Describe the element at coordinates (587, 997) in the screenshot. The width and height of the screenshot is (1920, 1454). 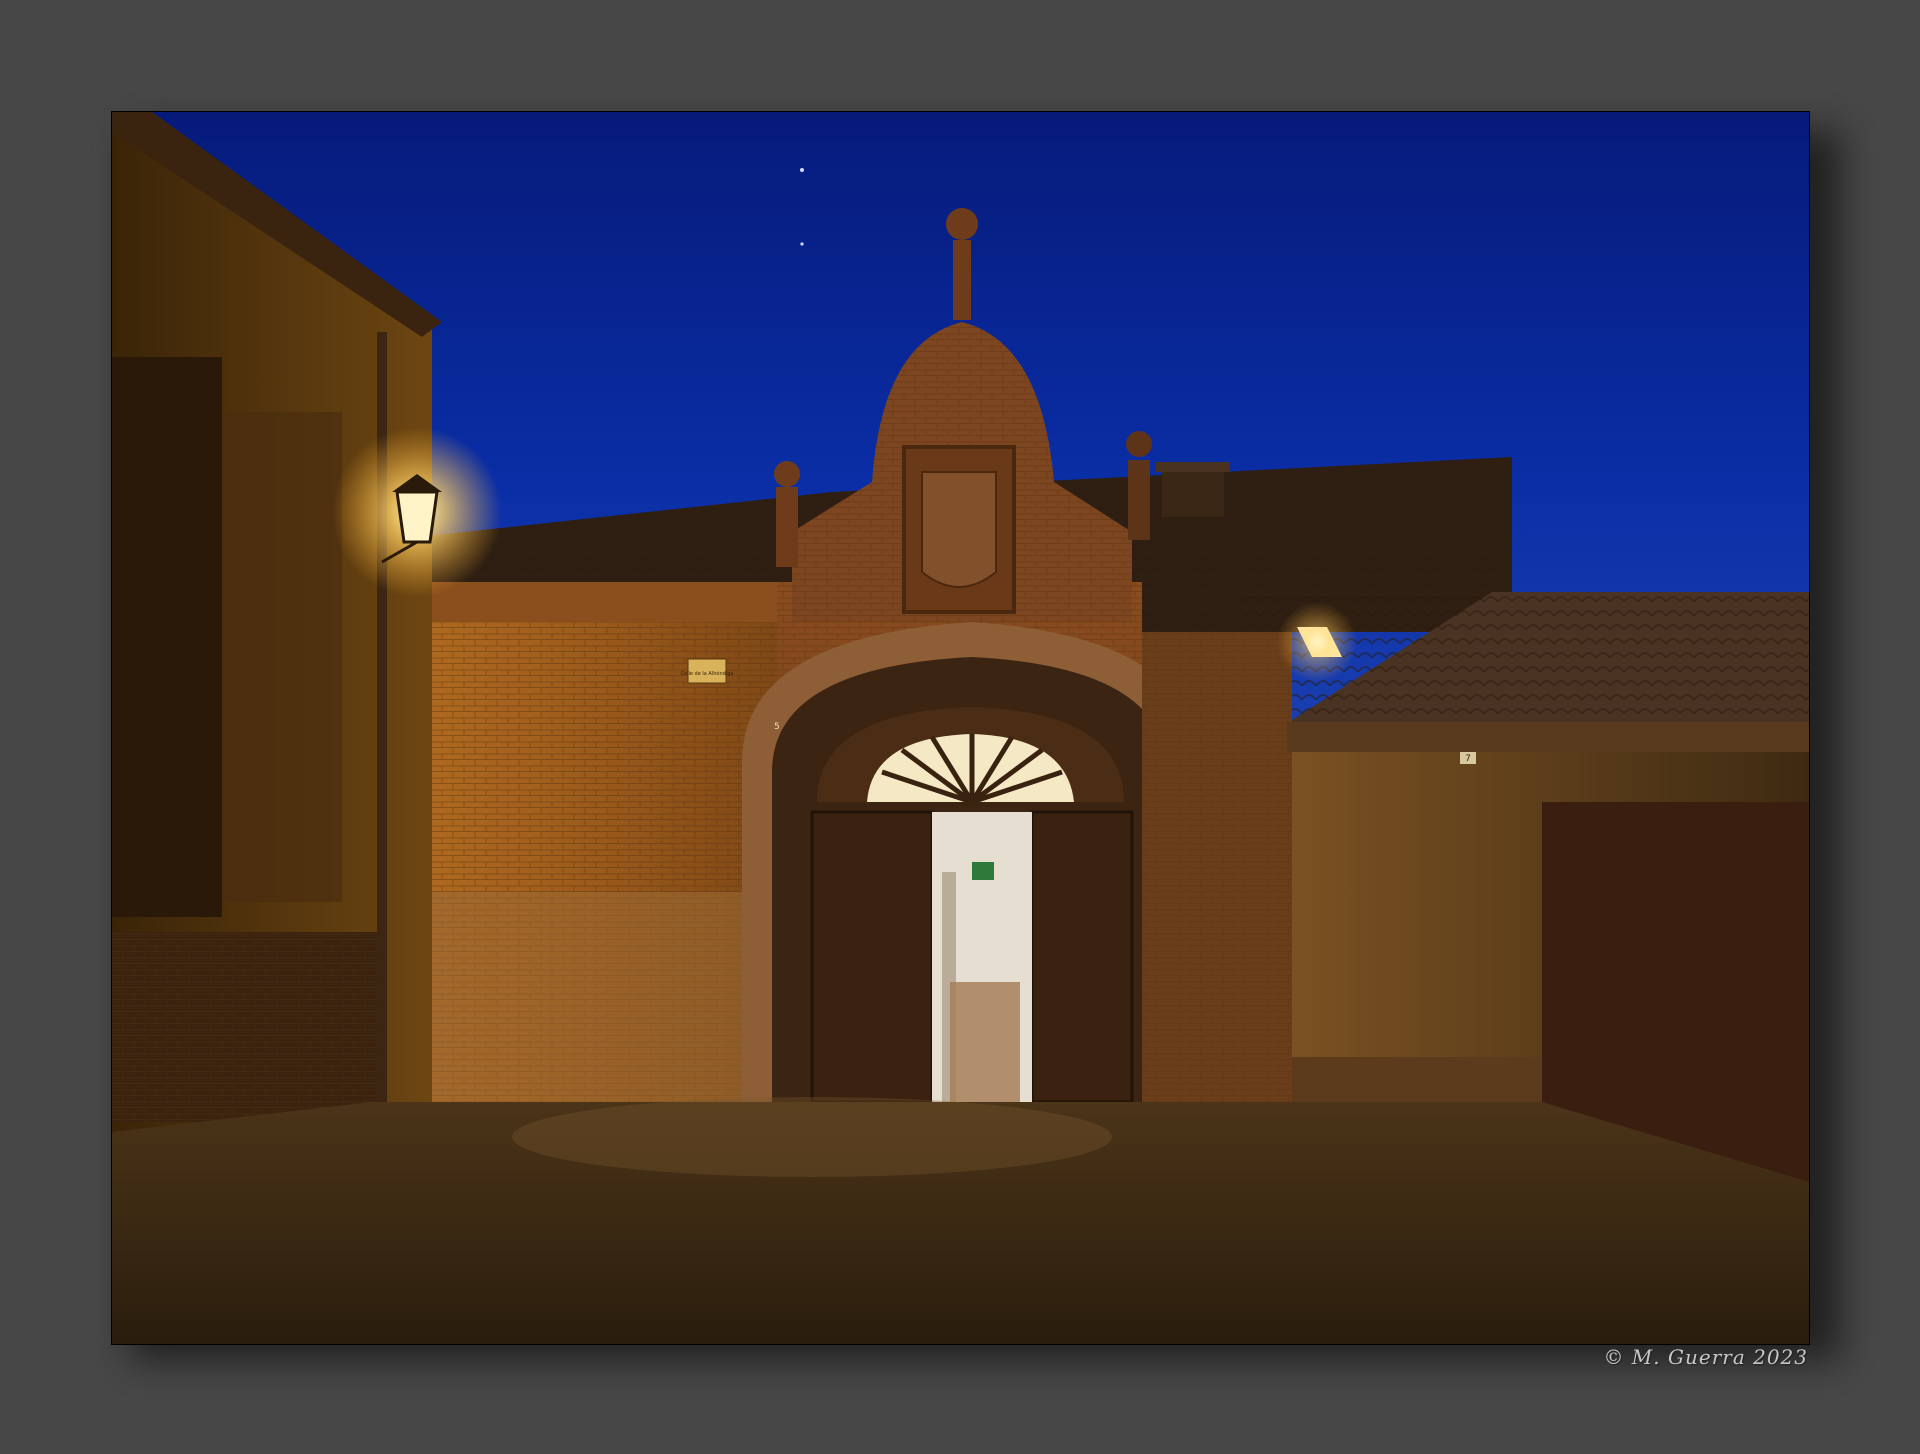
I see `stone-base` at that location.